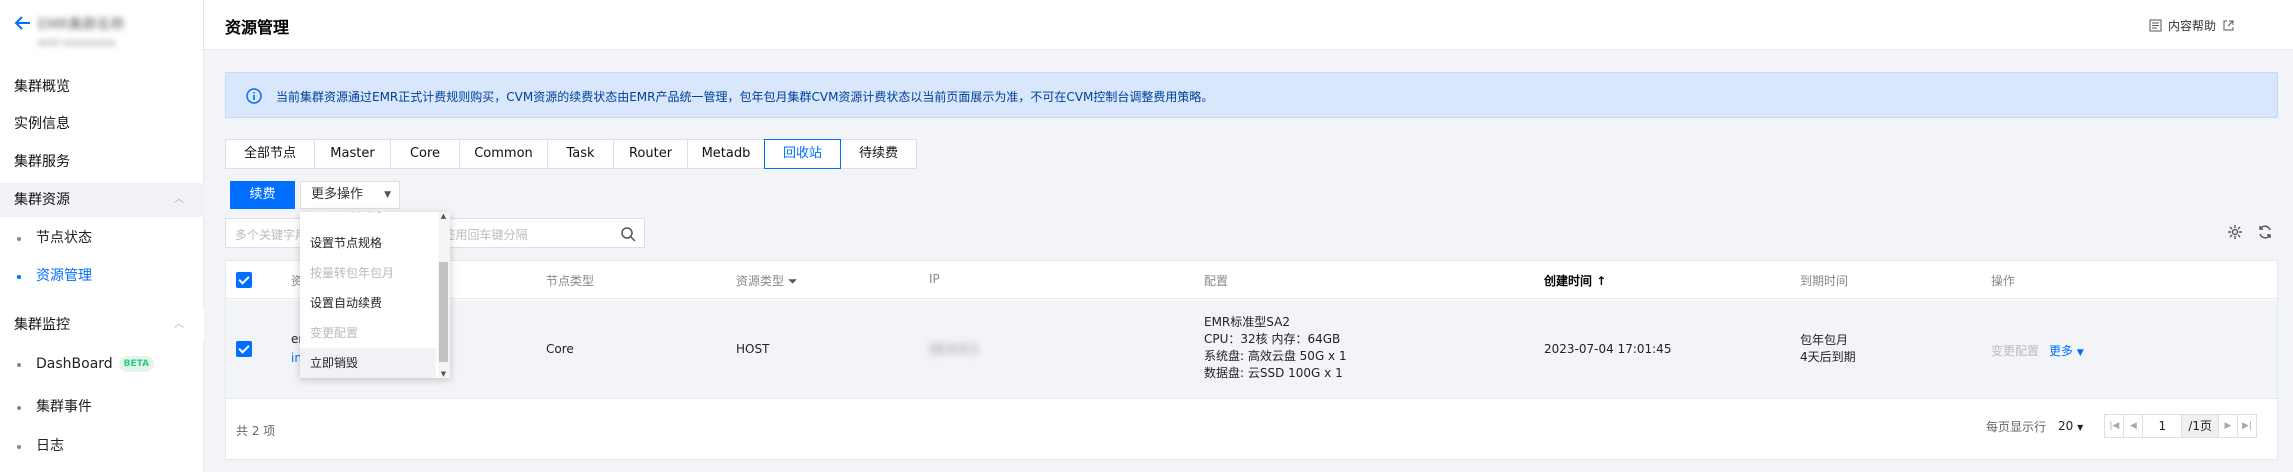  Describe the element at coordinates (257, 27) in the screenshot. I see `page-title: 资源管理` at that location.